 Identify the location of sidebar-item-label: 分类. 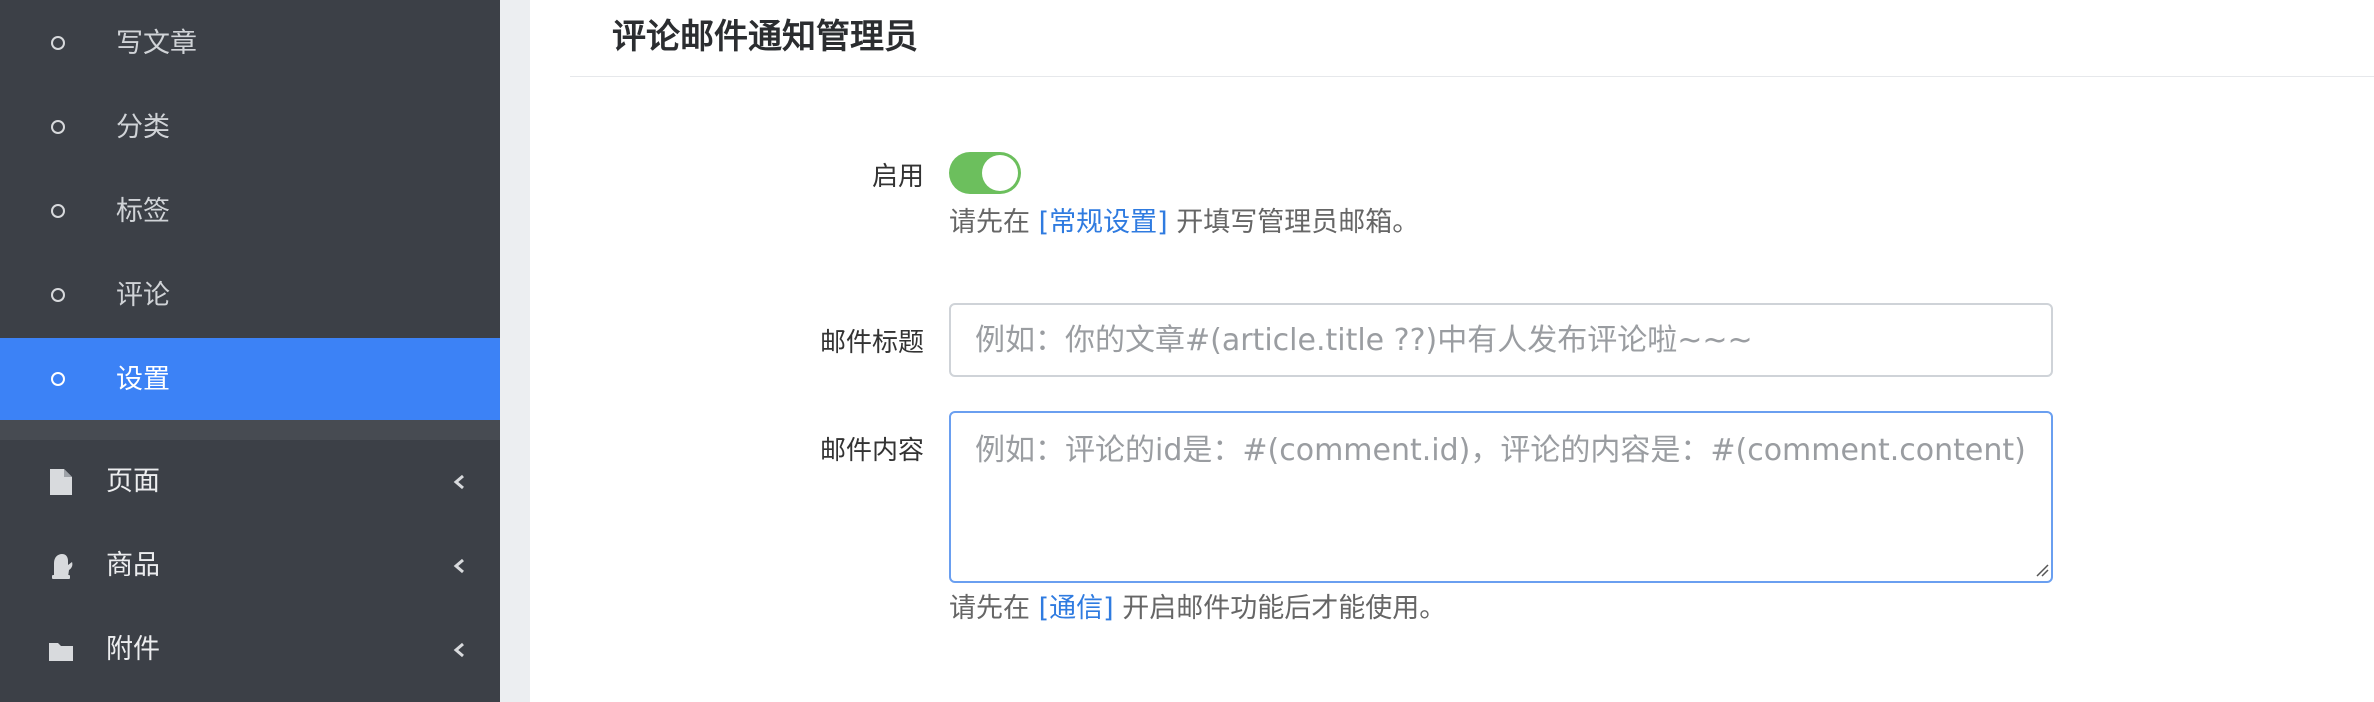
(143, 127).